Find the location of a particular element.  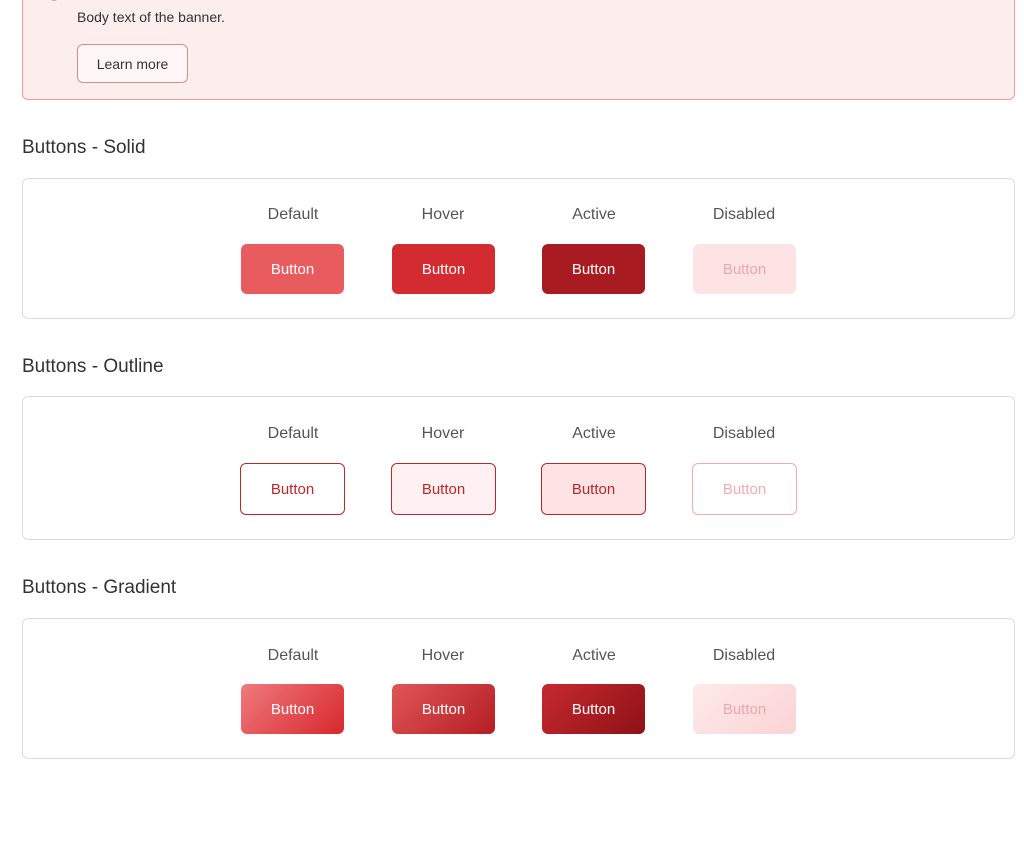

solid-default-button: Button is located at coordinates (292, 269).